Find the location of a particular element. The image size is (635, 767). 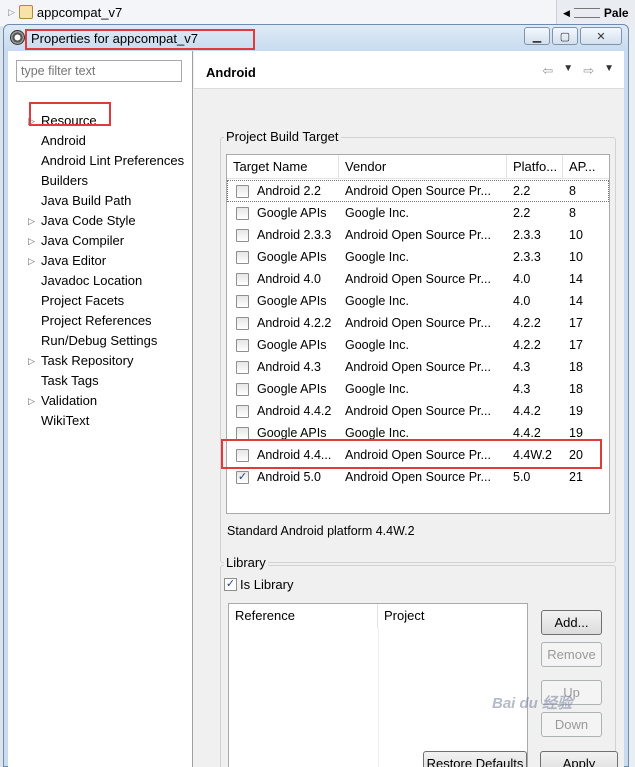

platform-cell: 4.4.2 is located at coordinates (527, 411).